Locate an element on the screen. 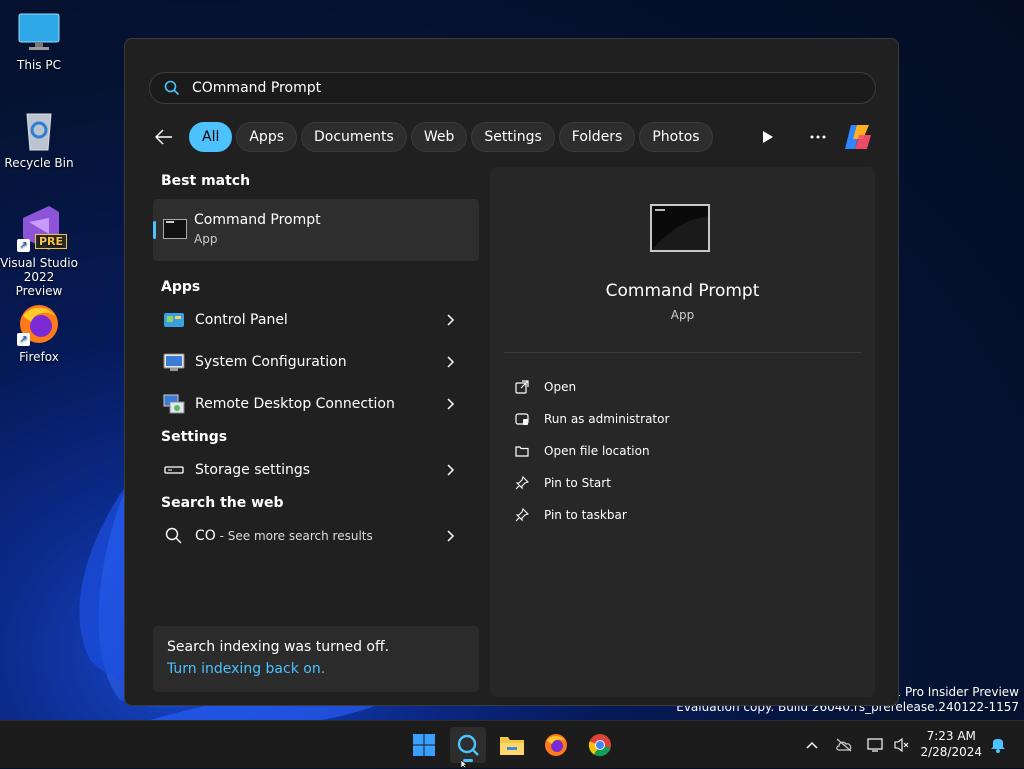  taskbar: 7:23 AM 2/28/2024 is located at coordinates (512, 744).